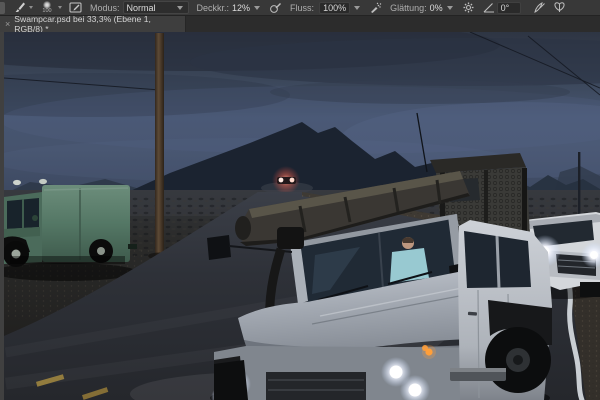 Image resolution: width=600 pixels, height=400 pixels. I want to click on brush-settings-panel-toggle-icon, so click(75, 7).